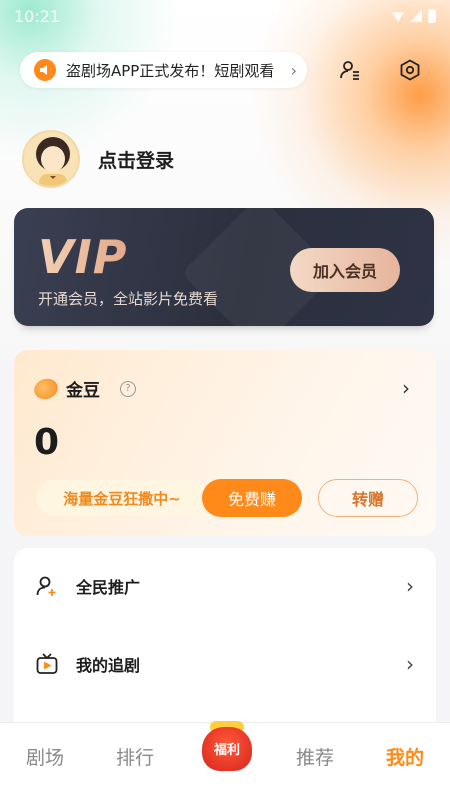 The image size is (450, 800). What do you see at coordinates (432, 16) in the screenshot?
I see `battery-icon` at bounding box center [432, 16].